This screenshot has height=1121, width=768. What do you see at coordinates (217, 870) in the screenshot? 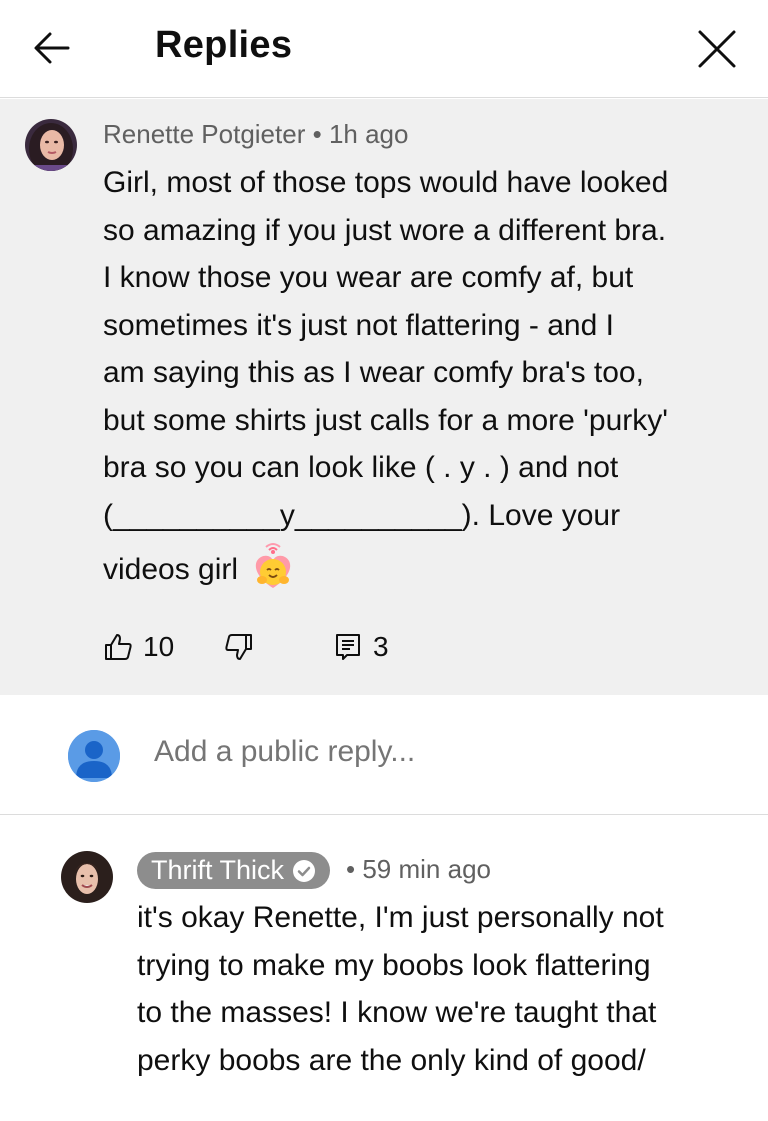
I see `reply-author: Thrift Thick` at bounding box center [217, 870].